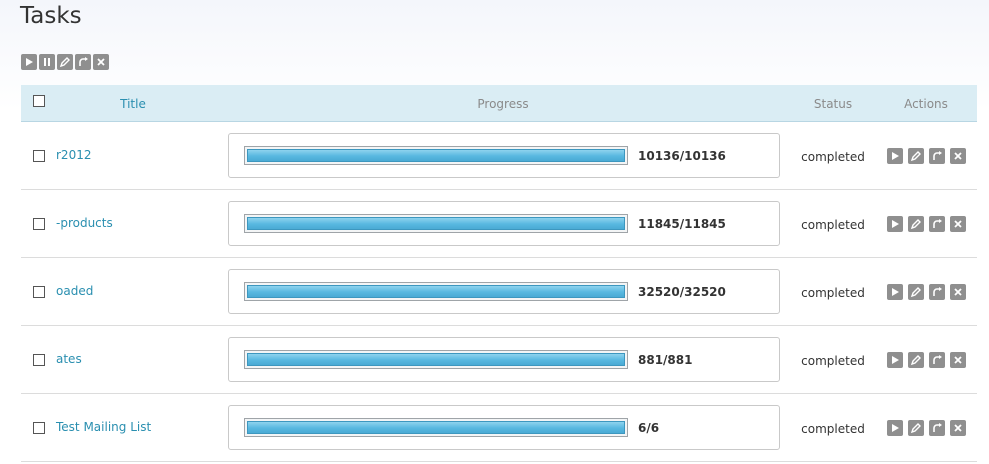  I want to click on progress-container: 881/881, so click(504, 359).